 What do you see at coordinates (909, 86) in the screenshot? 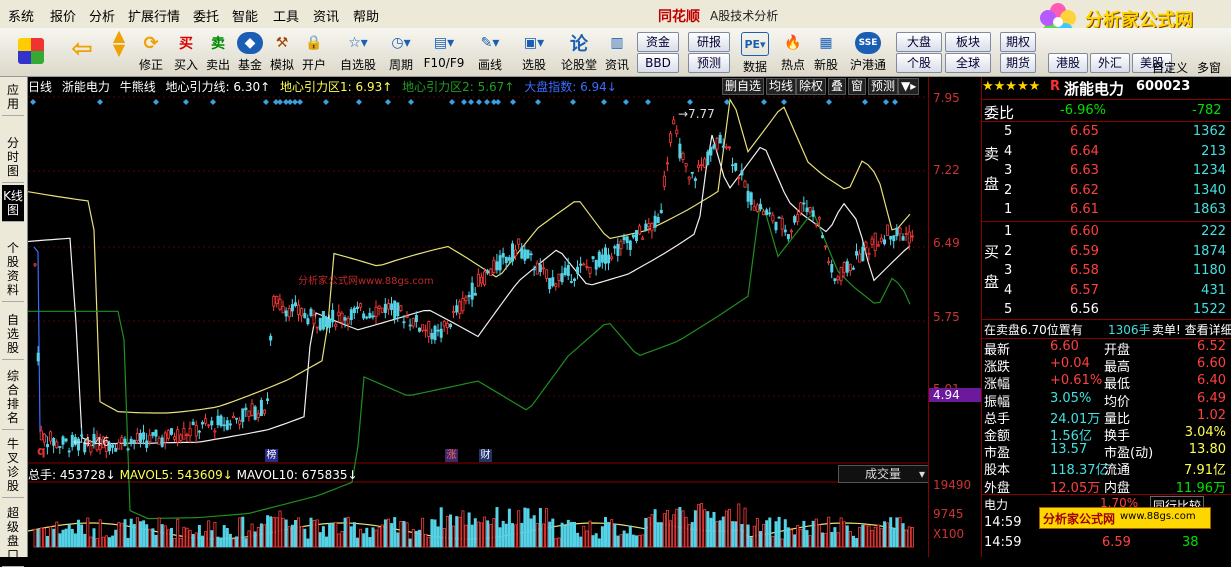
I see `more-menu-button: ▼▸` at bounding box center [909, 86].